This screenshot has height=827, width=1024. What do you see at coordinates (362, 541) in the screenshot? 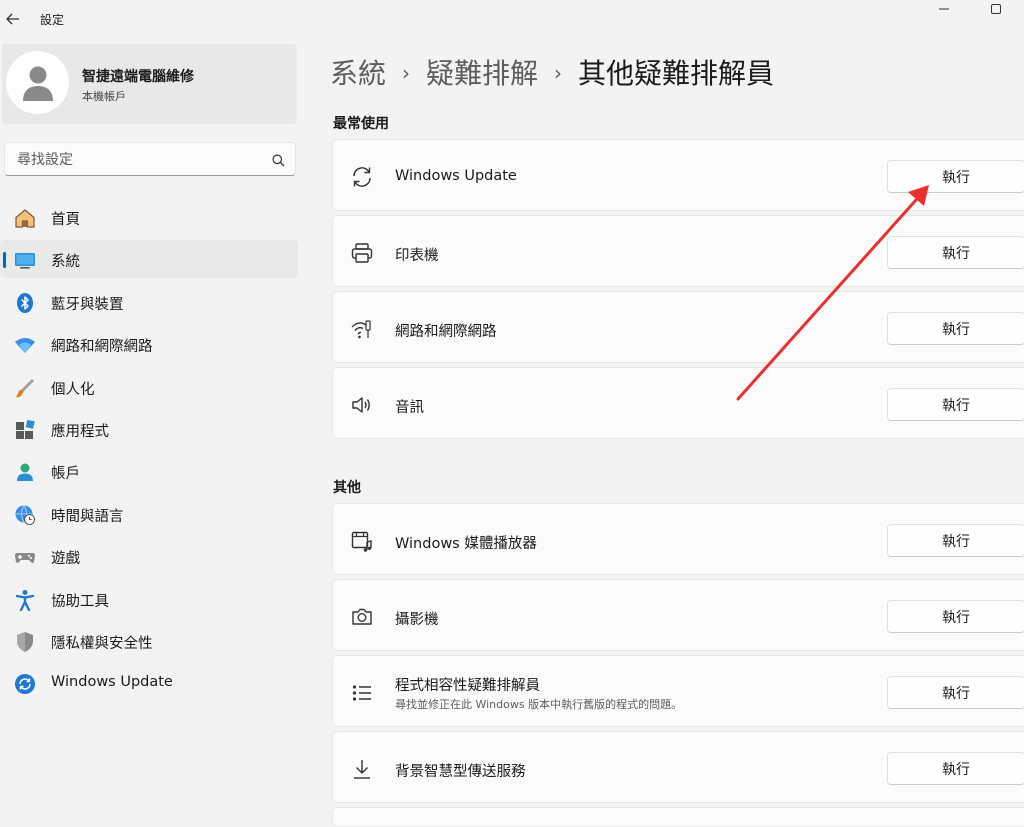
I see `media-player-icon` at bounding box center [362, 541].